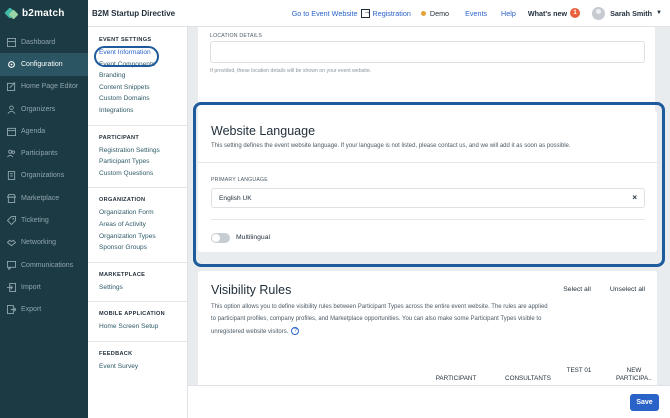  What do you see at coordinates (577, 289) in the screenshot?
I see `select-all-button: Select all` at bounding box center [577, 289].